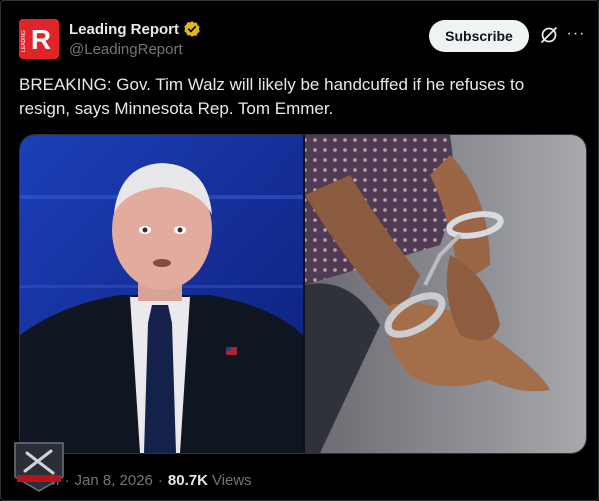 This screenshot has width=599, height=501. What do you see at coordinates (24, 41) in the screenshot?
I see `avatar-side-text: LEADING` at bounding box center [24, 41].